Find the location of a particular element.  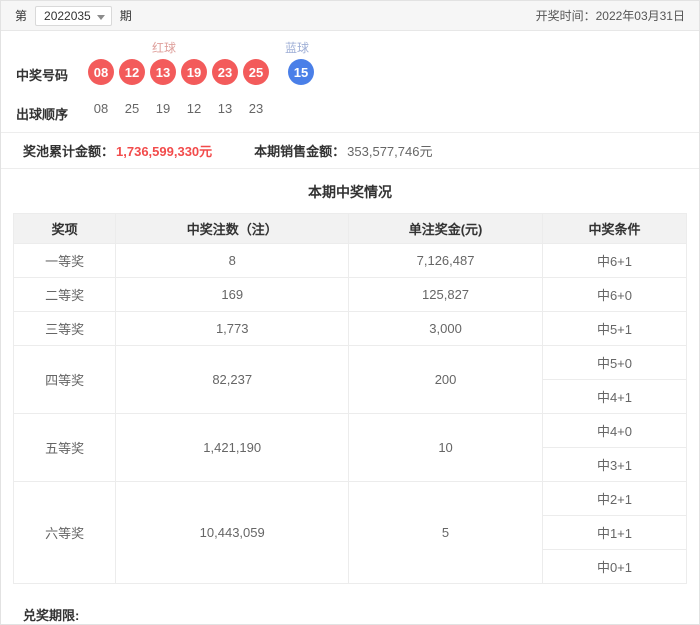

amount-cell: 7,126,487 is located at coordinates (445, 260).